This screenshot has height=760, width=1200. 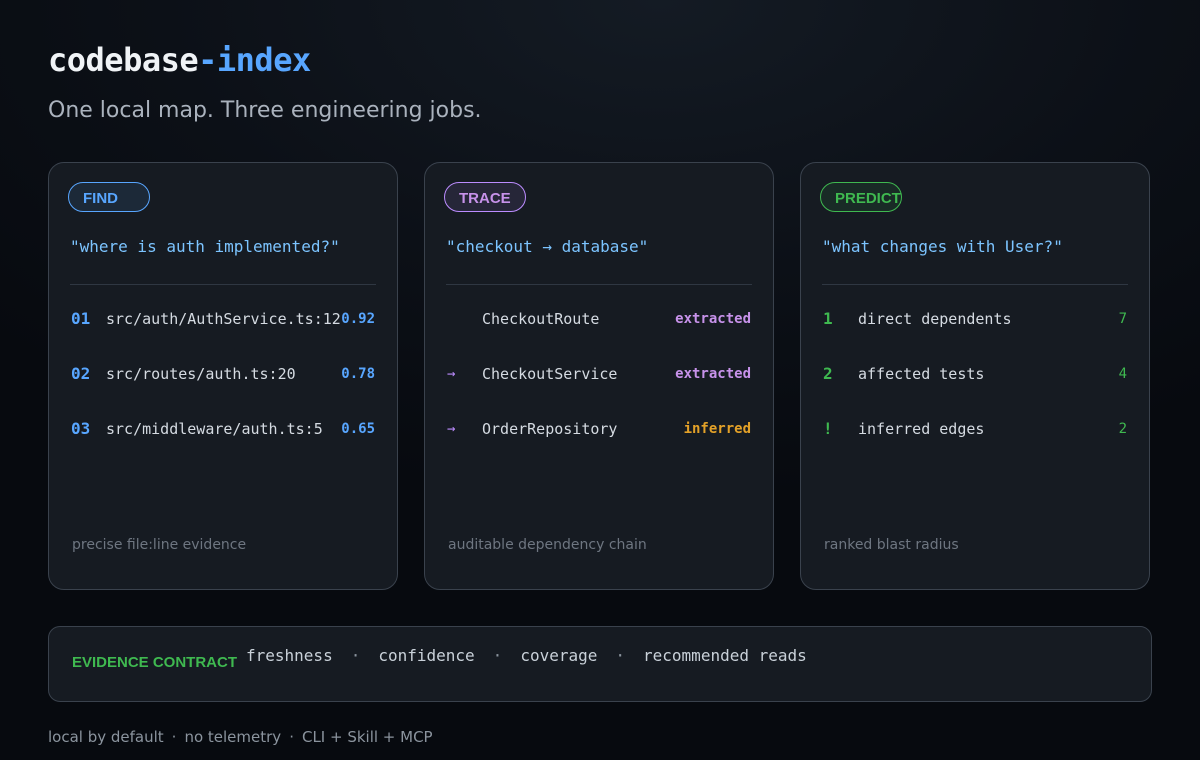 What do you see at coordinates (109, 197) in the screenshot?
I see `find-tag: FIND` at bounding box center [109, 197].